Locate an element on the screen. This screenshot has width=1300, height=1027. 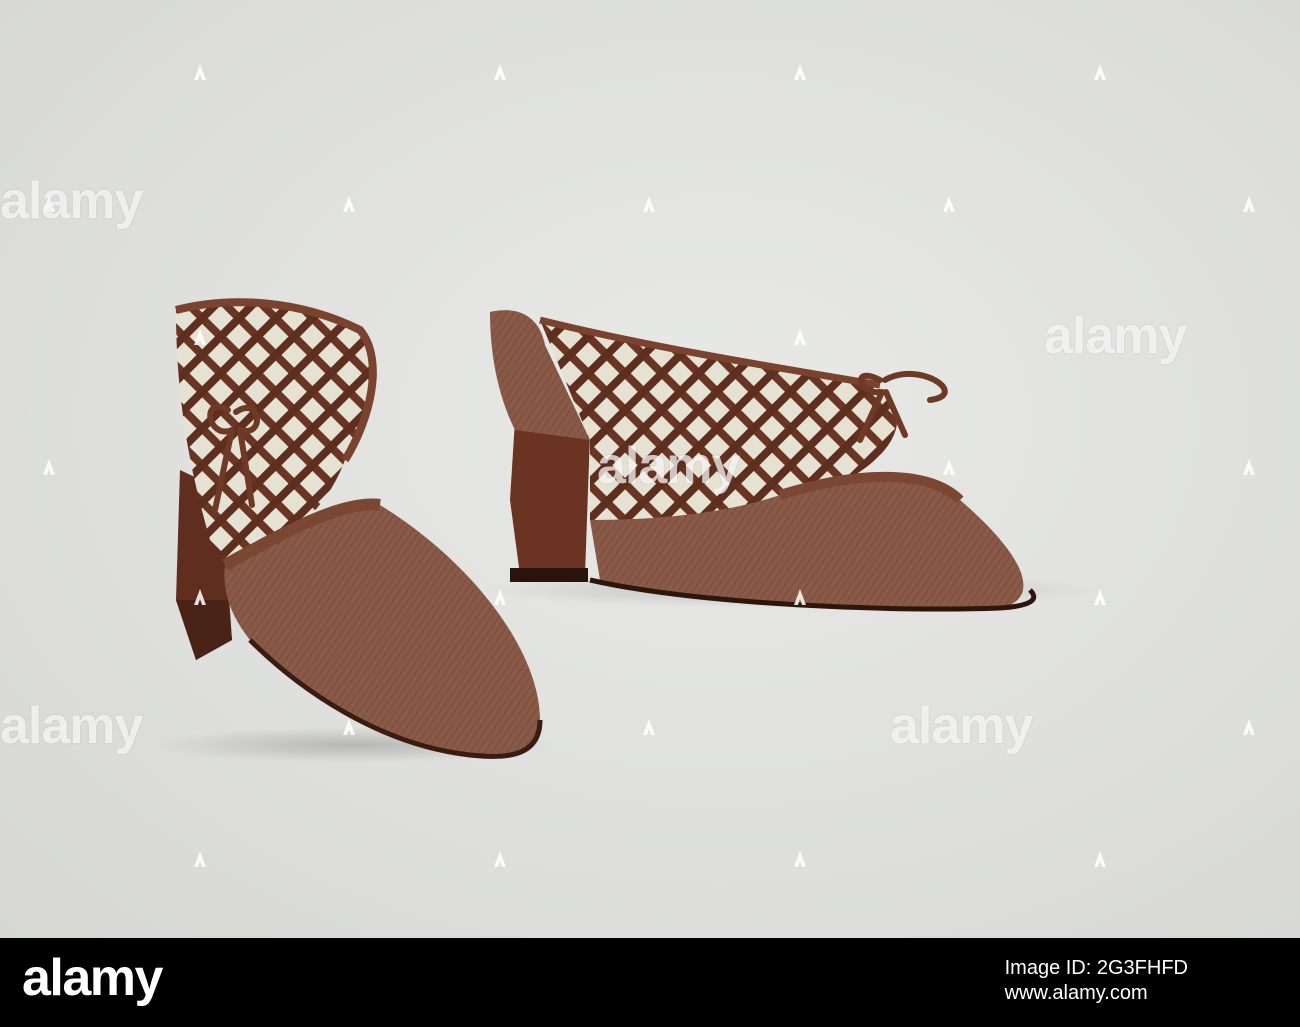
footer-logo: alamy is located at coordinates (92, 978).